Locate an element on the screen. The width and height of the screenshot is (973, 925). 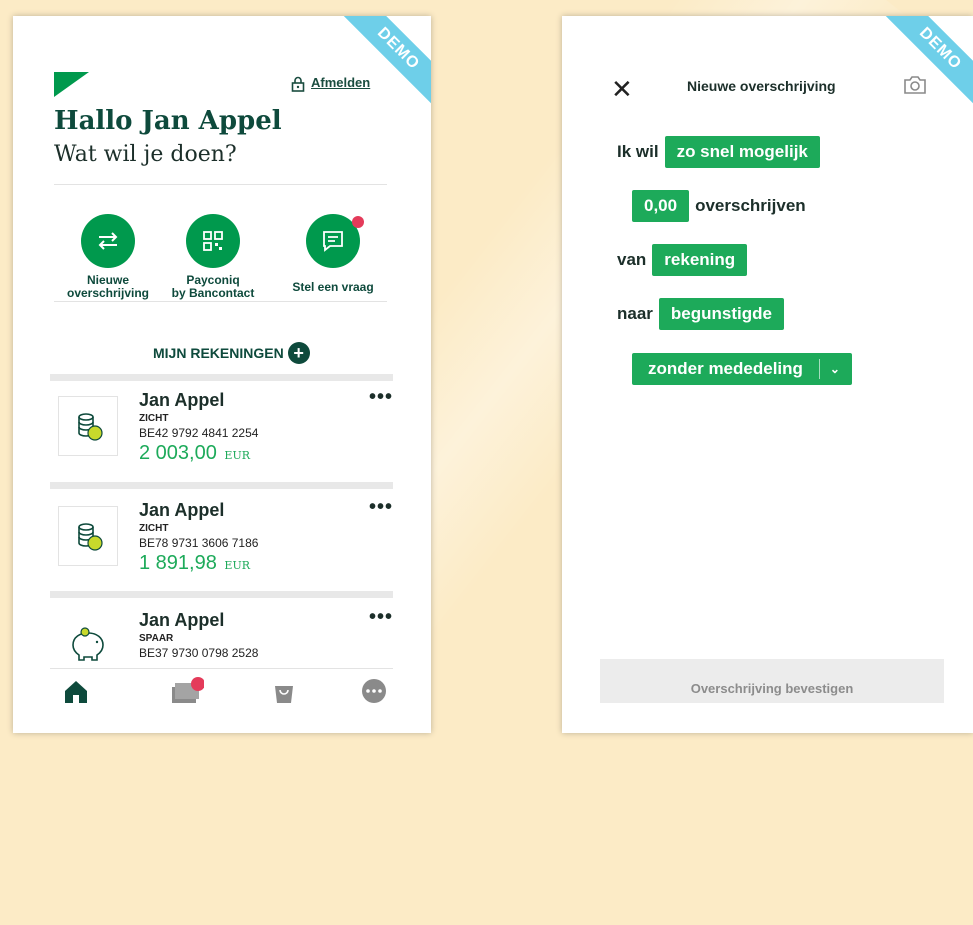
quick-label-line1: Stel een vraag is located at coordinates (333, 287).